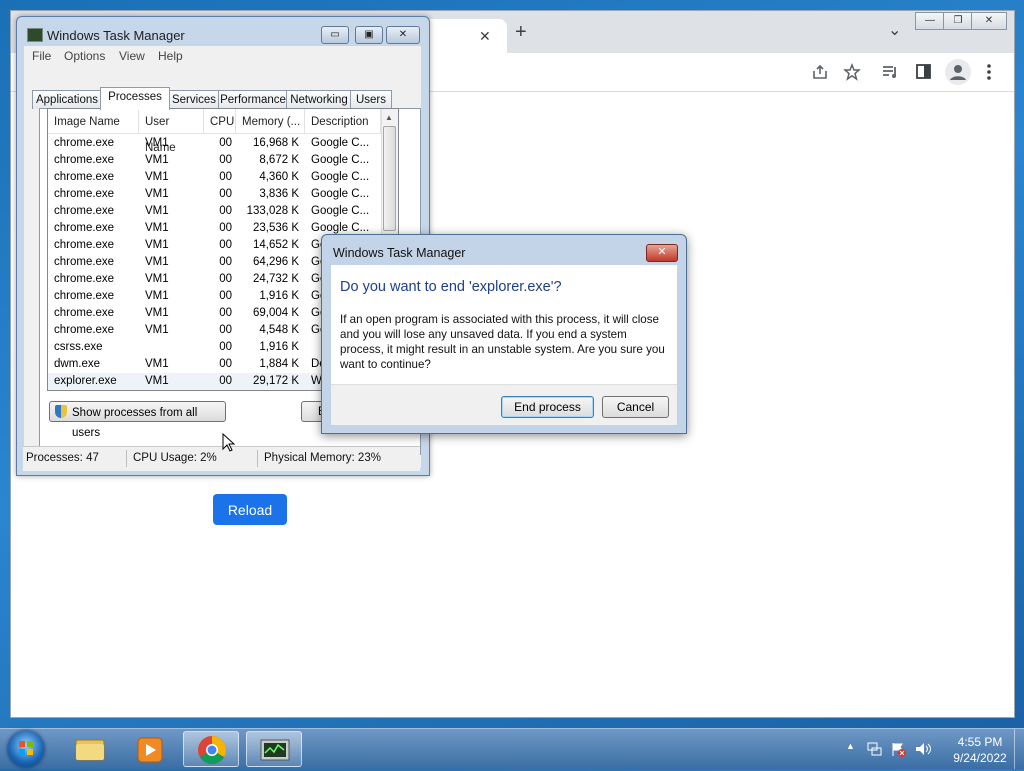 This screenshot has height=771, width=1024. What do you see at coordinates (399, 253) in the screenshot?
I see `dialog-title: Windows Task Manager` at bounding box center [399, 253].